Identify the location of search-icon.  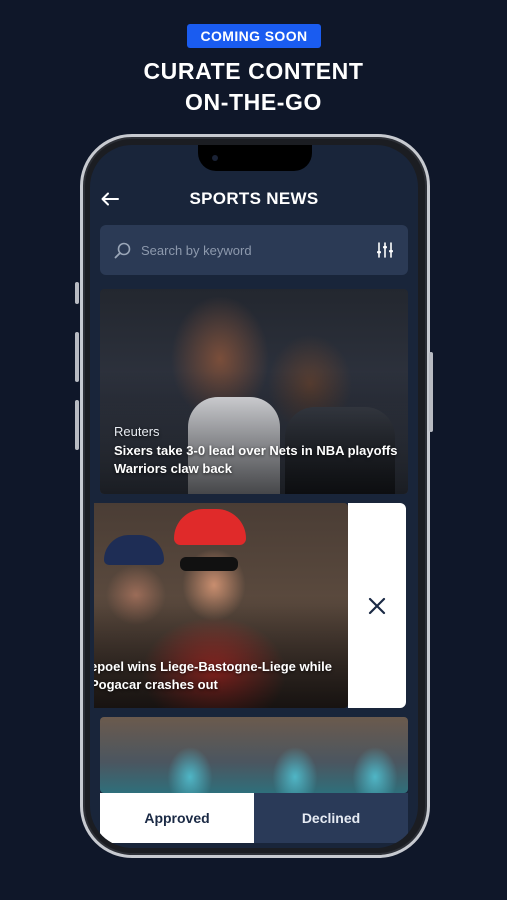
(122, 250).